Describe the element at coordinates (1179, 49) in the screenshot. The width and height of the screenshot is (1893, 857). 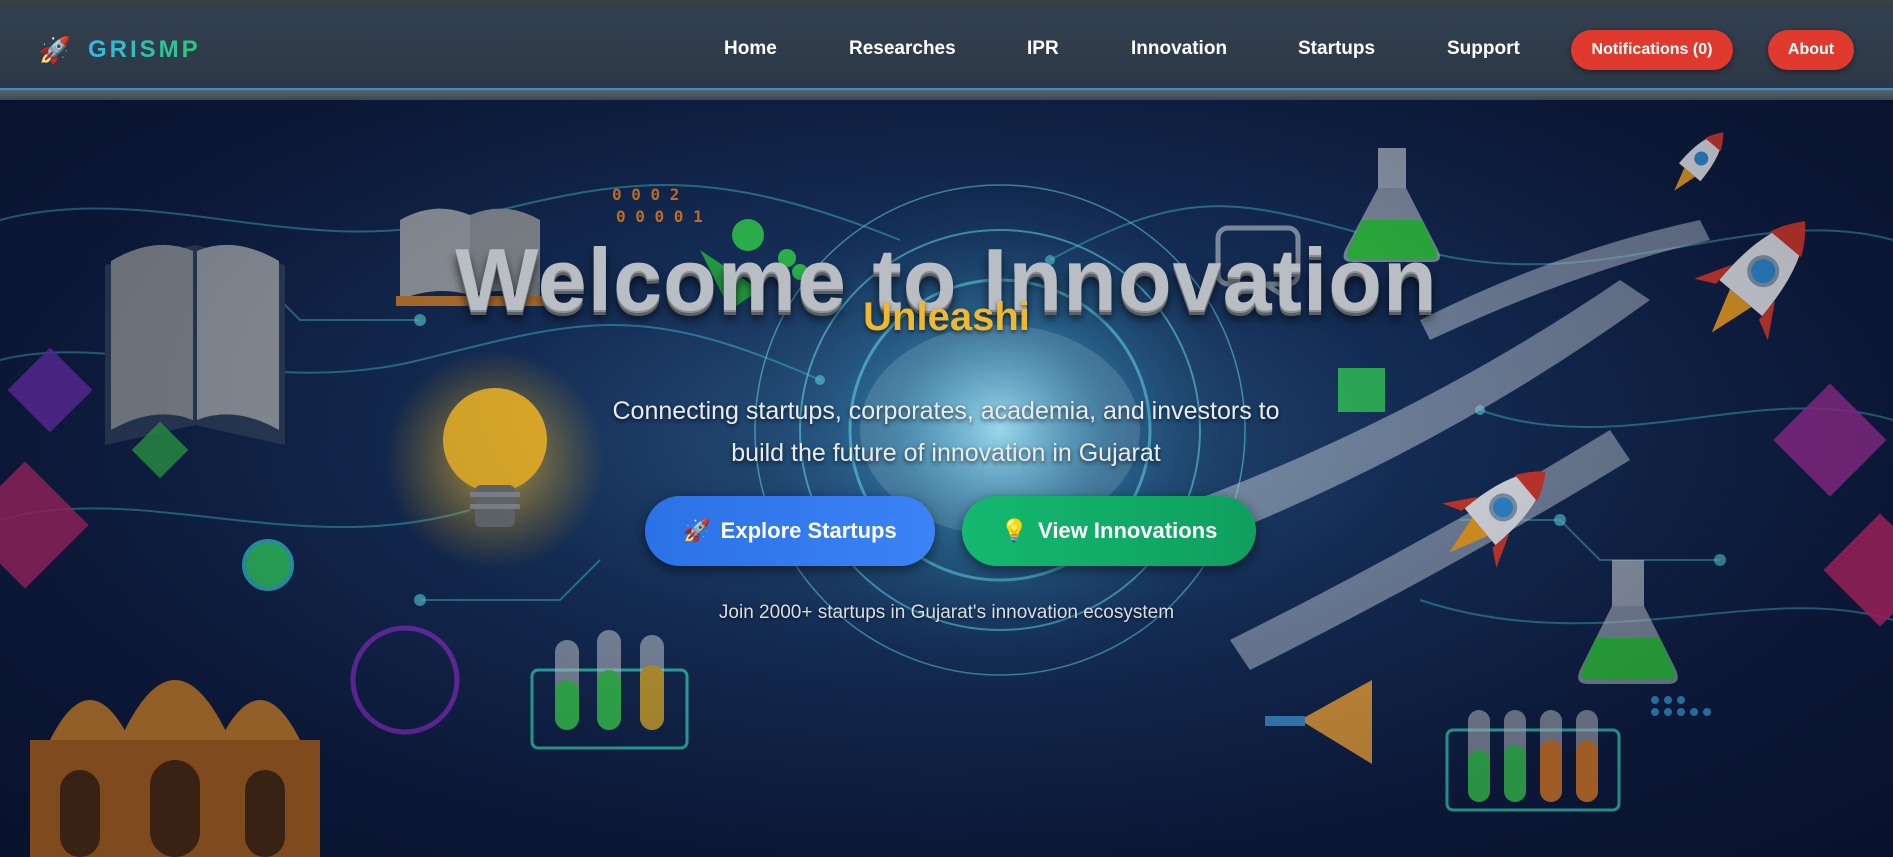
I see `nav-link-innovation: Innovation` at that location.